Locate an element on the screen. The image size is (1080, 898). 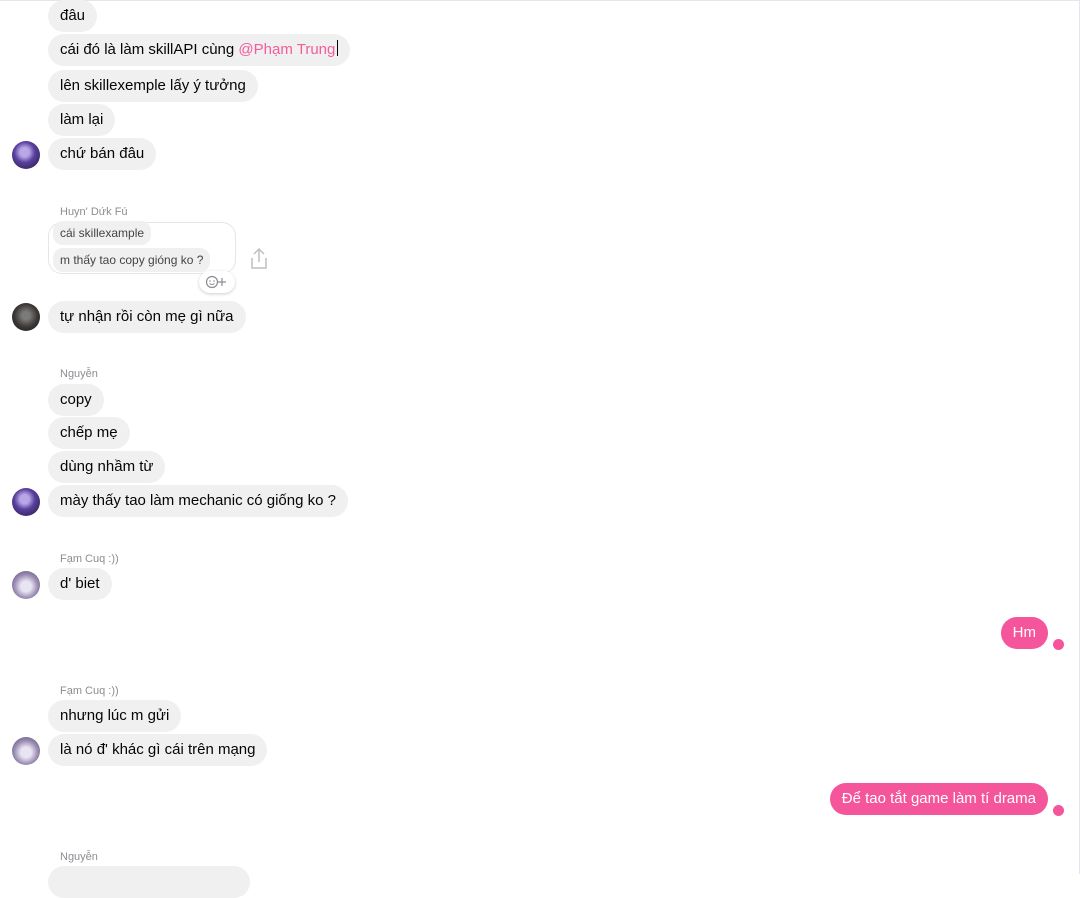
message-text: làm lại is located at coordinates (82, 119).